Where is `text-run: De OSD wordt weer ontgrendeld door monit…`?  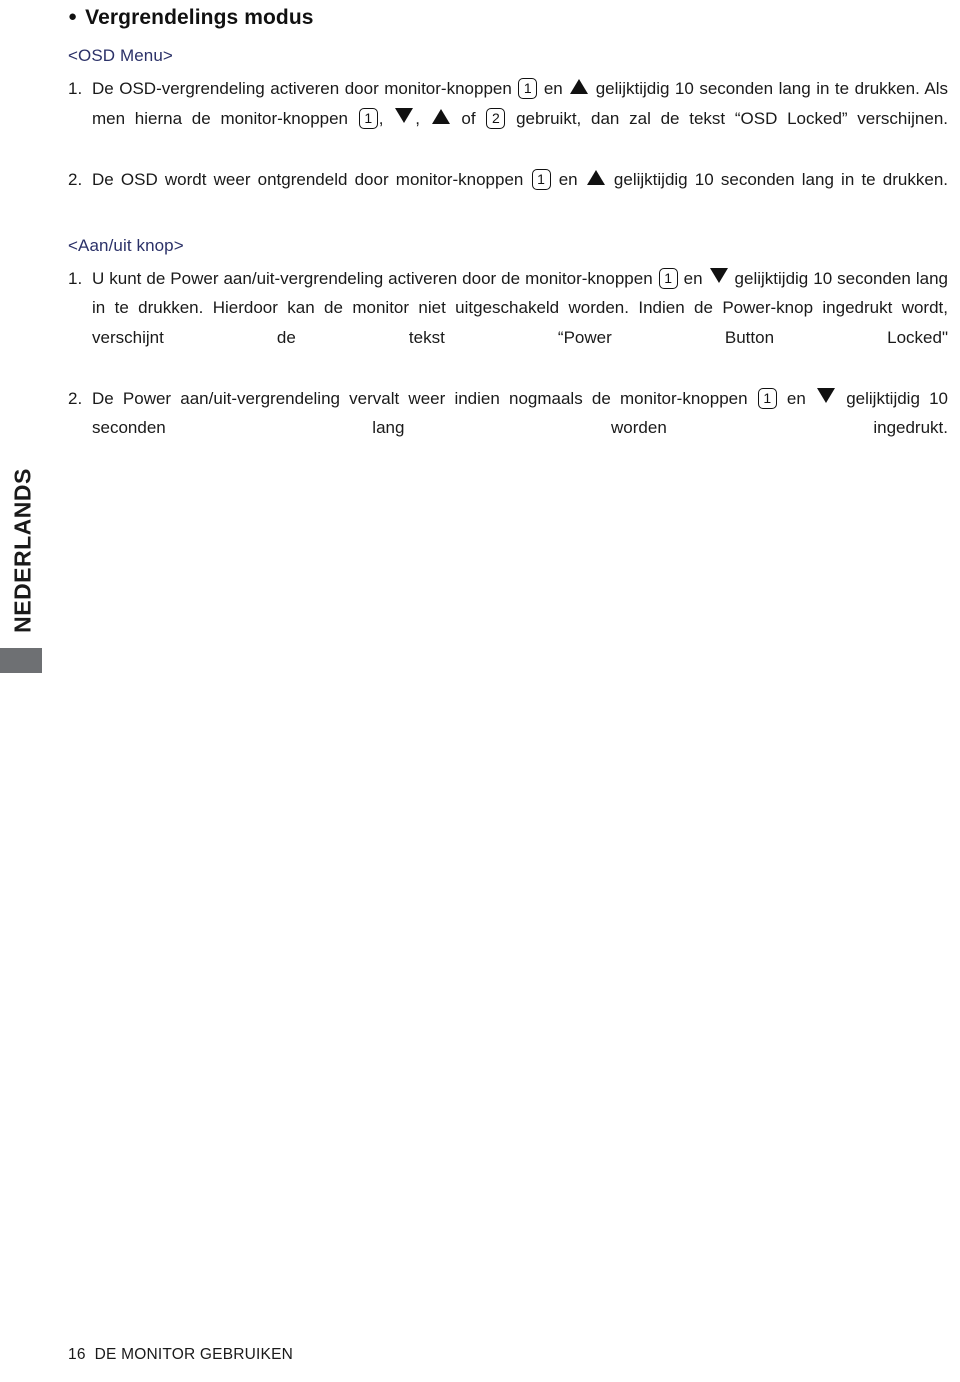 text-run: De OSD wordt weer ontgrendeld door monit… is located at coordinates (311, 179).